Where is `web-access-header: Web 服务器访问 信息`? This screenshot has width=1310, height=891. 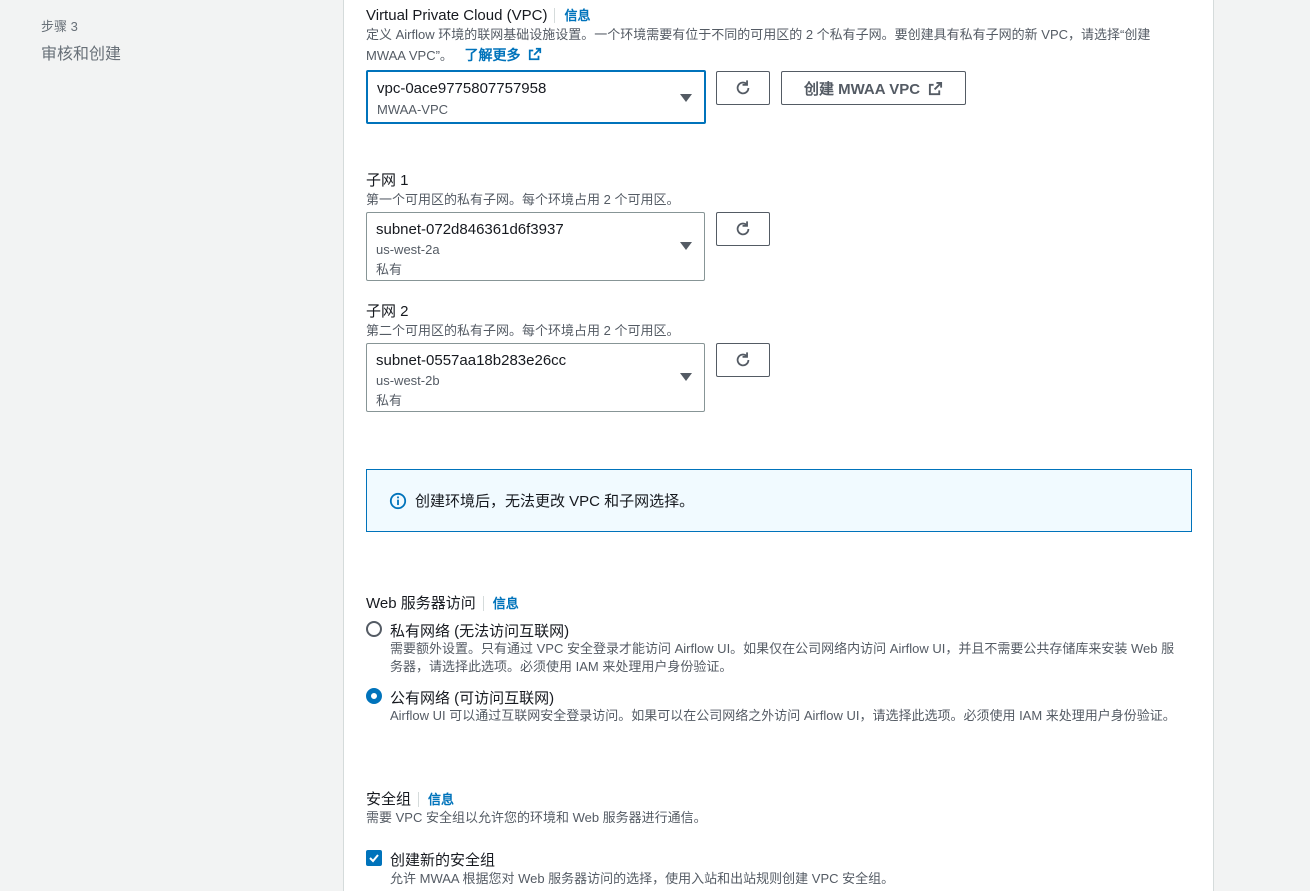
web-access-header: Web 服务器访问 信息 is located at coordinates (442, 602).